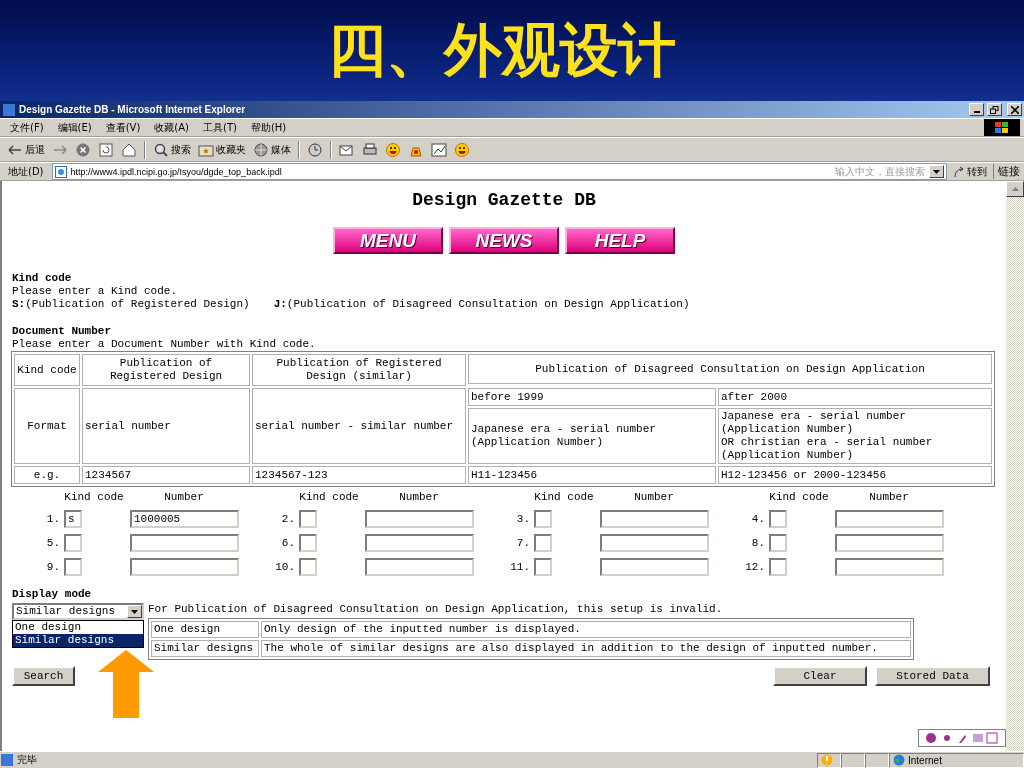 The width and height of the screenshot is (1024, 768). Describe the element at coordinates (962, 738) in the screenshot. I see `ime-toolbar` at that location.